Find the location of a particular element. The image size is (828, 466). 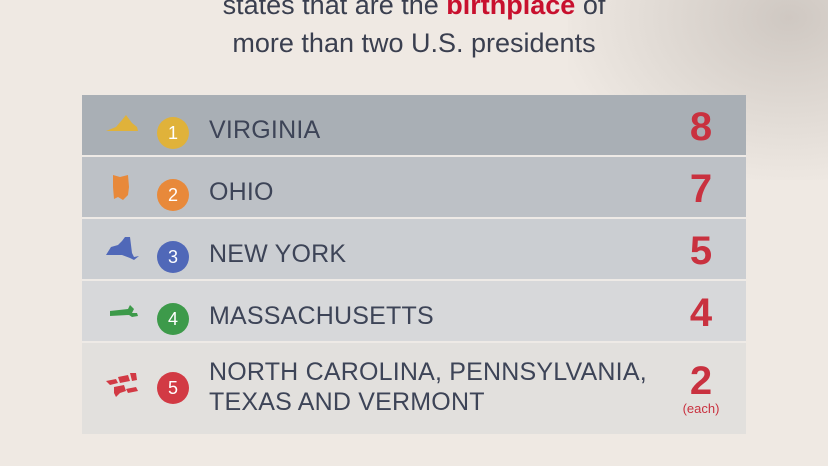

president-count: 7 is located at coordinates (701, 189).